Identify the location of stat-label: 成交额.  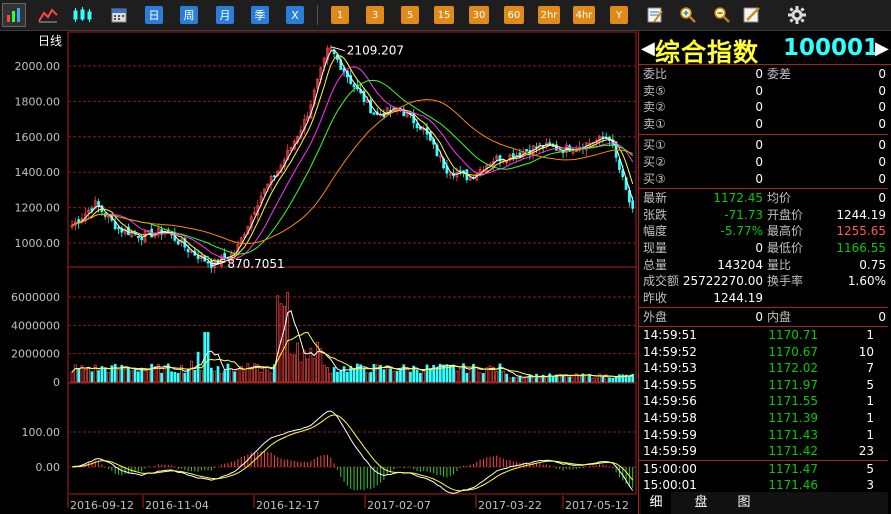
(661, 281).